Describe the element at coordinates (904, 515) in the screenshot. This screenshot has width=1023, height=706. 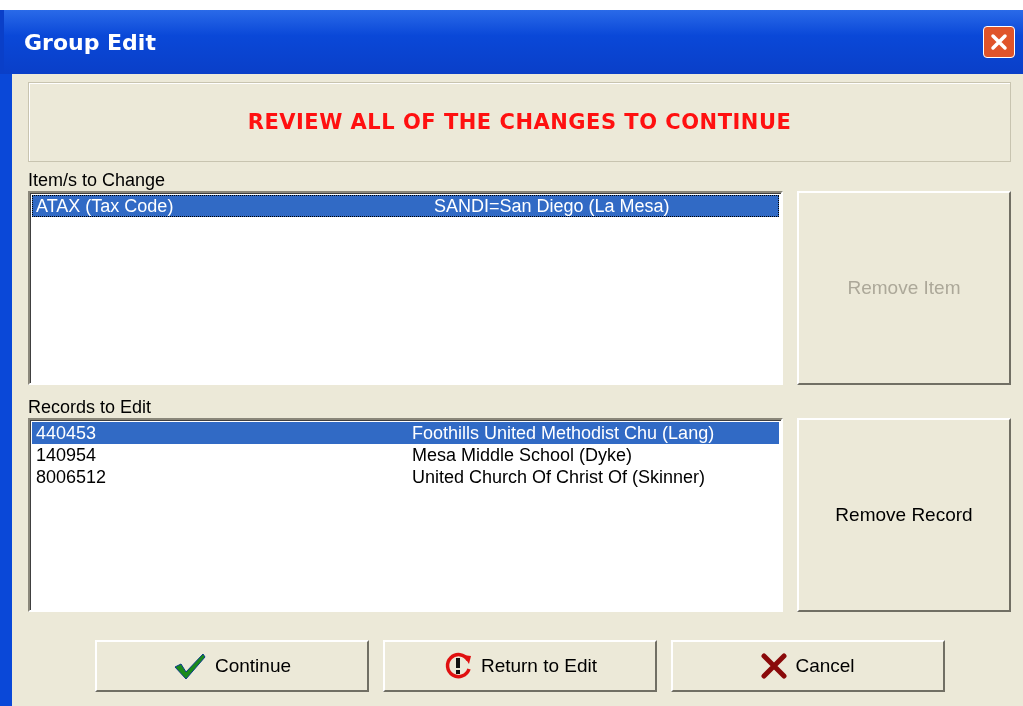
I see `remove-record-button: Remove Record` at that location.